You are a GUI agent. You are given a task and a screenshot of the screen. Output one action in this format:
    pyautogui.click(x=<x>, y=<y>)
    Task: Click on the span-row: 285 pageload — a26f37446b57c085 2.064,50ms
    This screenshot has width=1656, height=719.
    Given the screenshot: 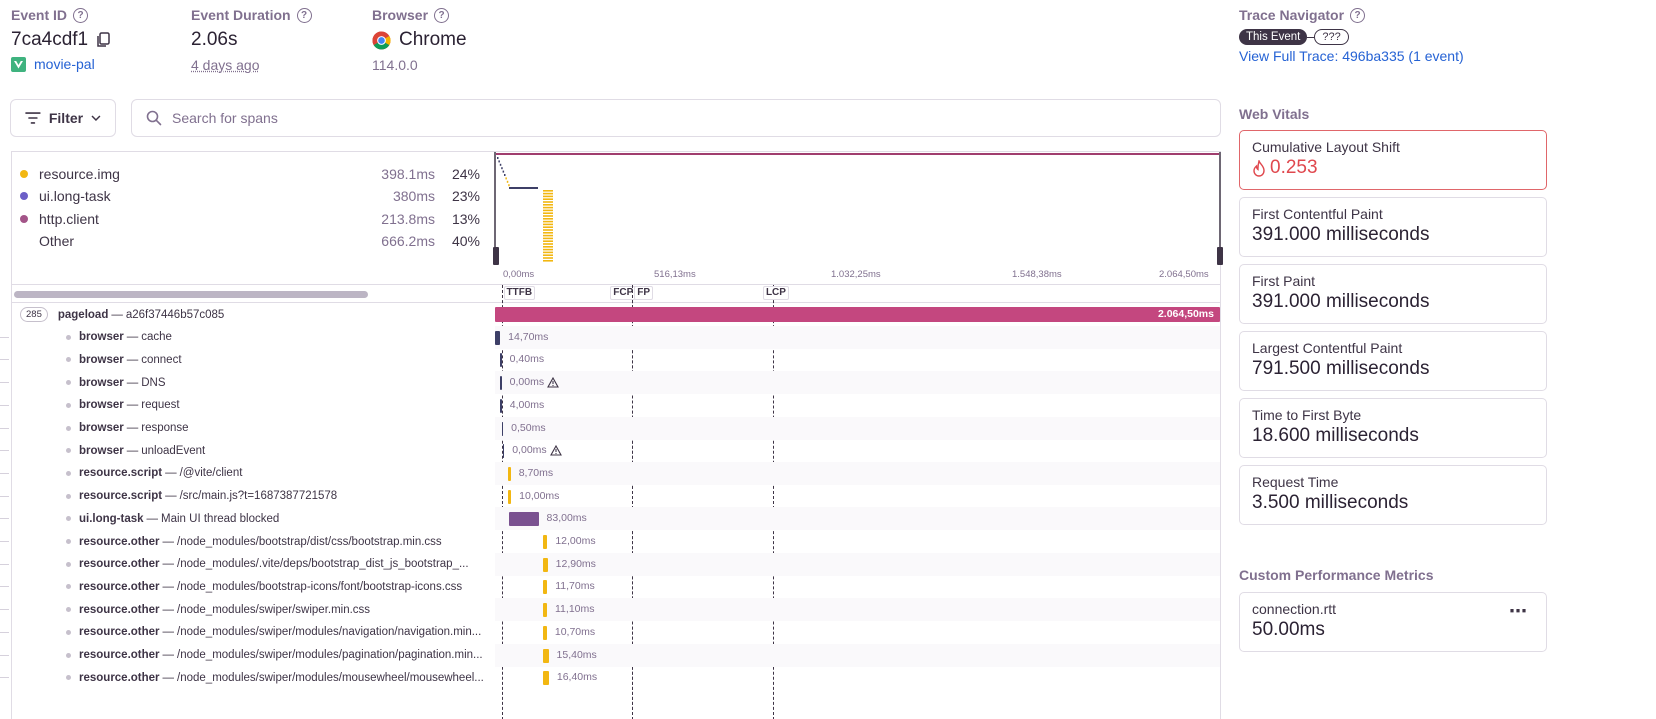 What is the action you would take?
    pyautogui.click(x=616, y=314)
    